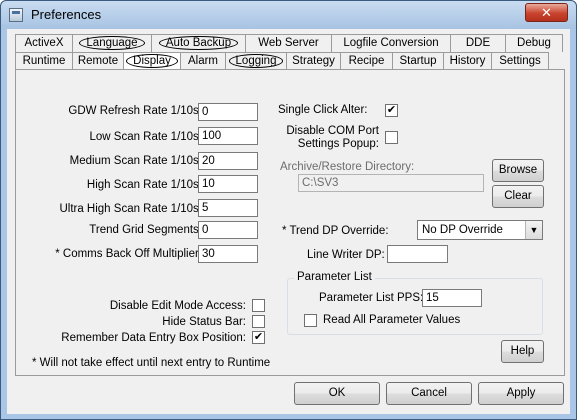 This screenshot has height=420, width=577. I want to click on tab-label: Startup, so click(418, 61).